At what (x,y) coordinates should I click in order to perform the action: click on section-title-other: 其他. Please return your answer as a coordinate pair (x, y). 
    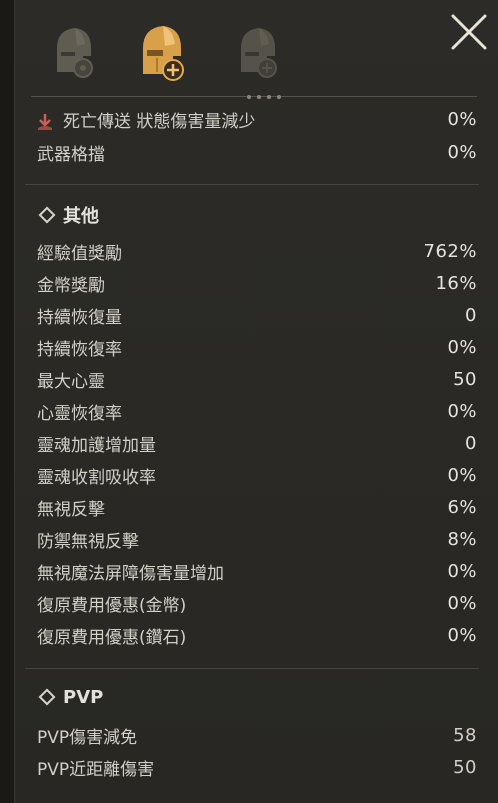
    Looking at the image, I should click on (68, 215).